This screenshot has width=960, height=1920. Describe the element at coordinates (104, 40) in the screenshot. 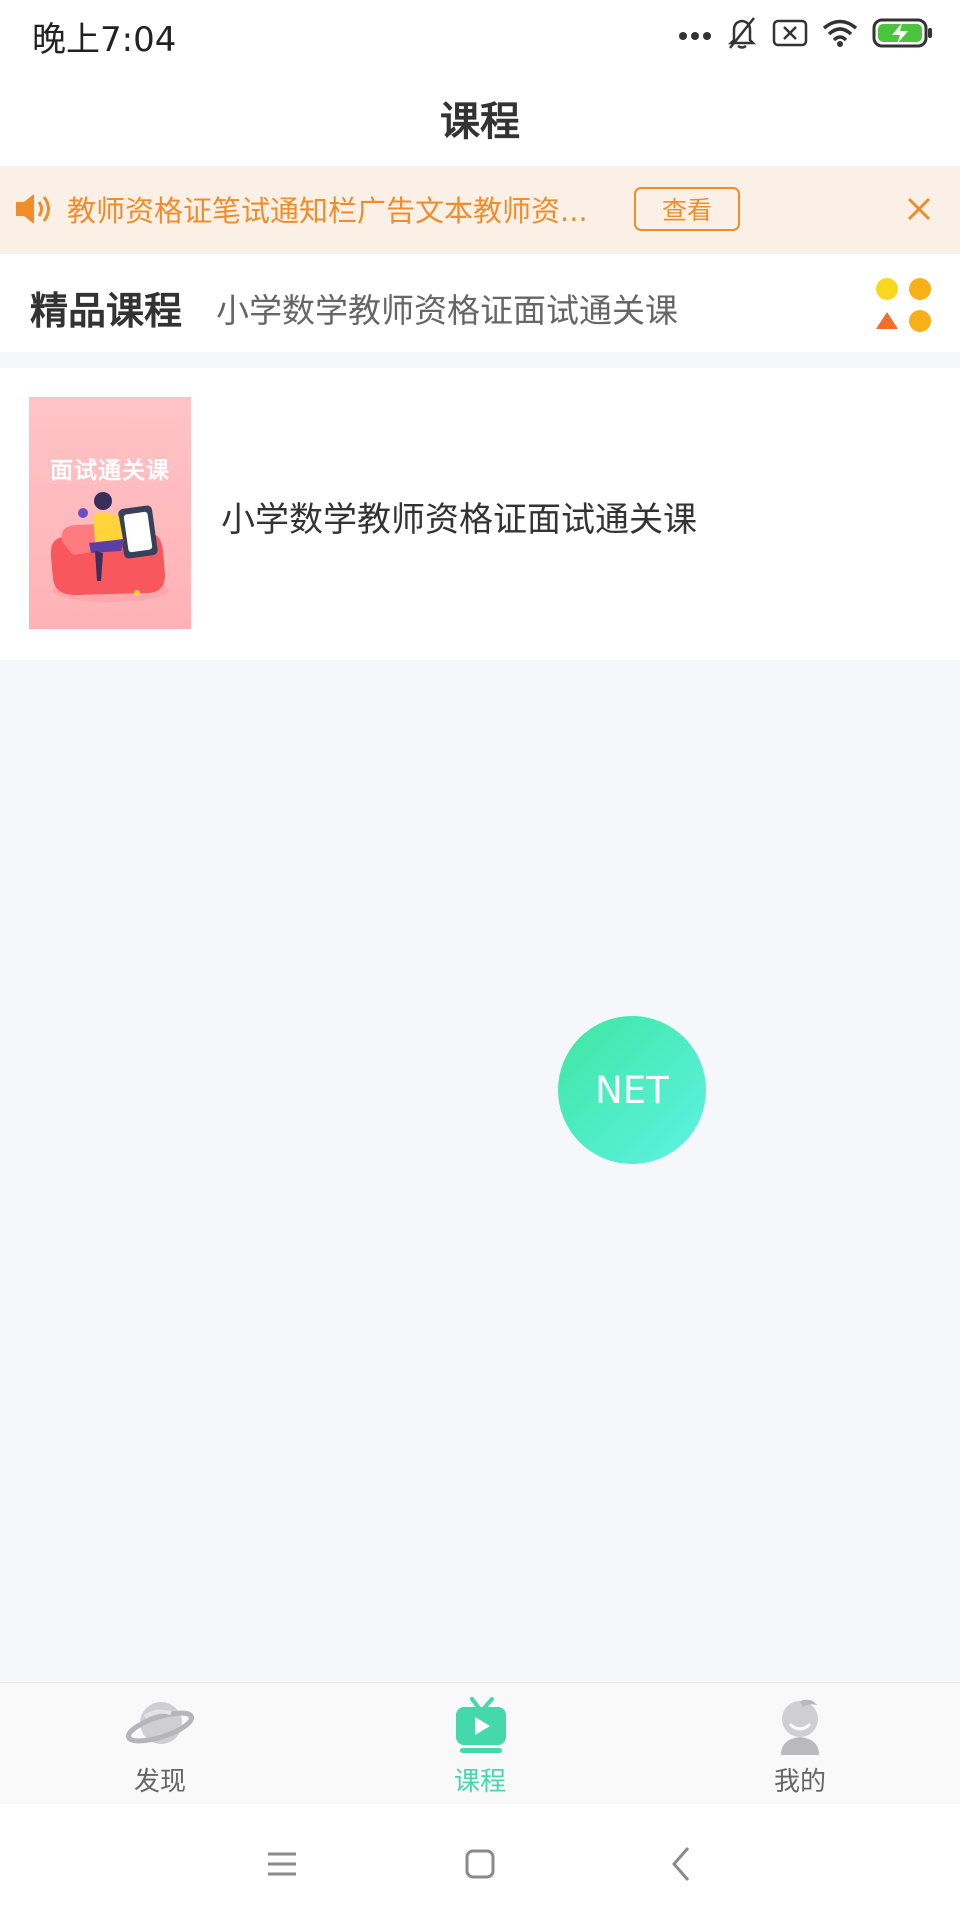

I see `status-time: 晚上7:04` at that location.